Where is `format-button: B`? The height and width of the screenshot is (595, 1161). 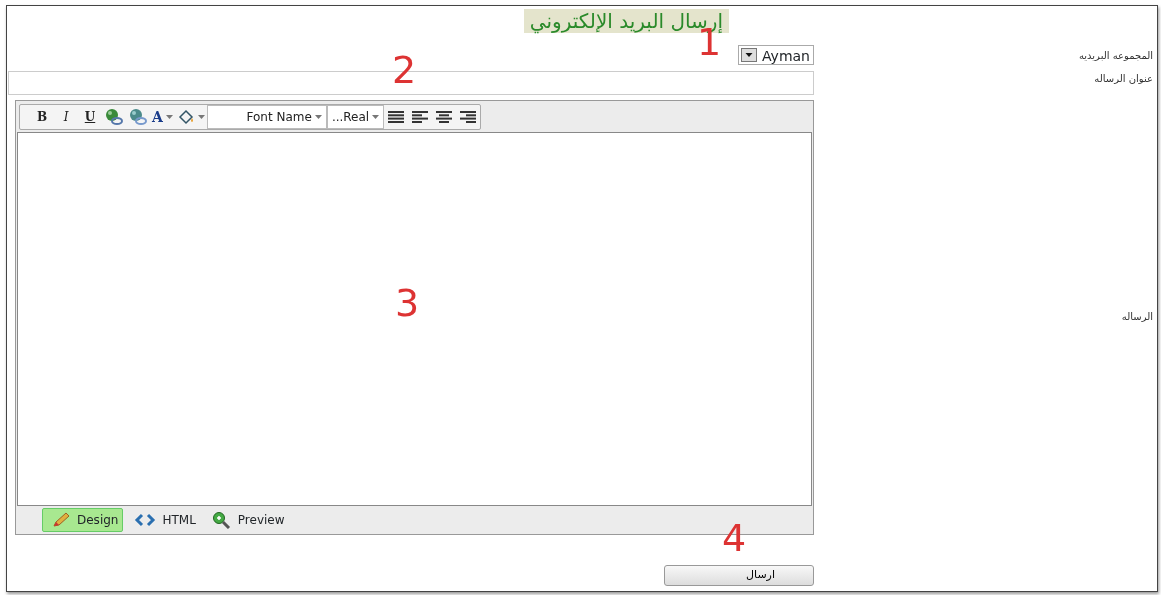
format-button: B is located at coordinates (42, 117).